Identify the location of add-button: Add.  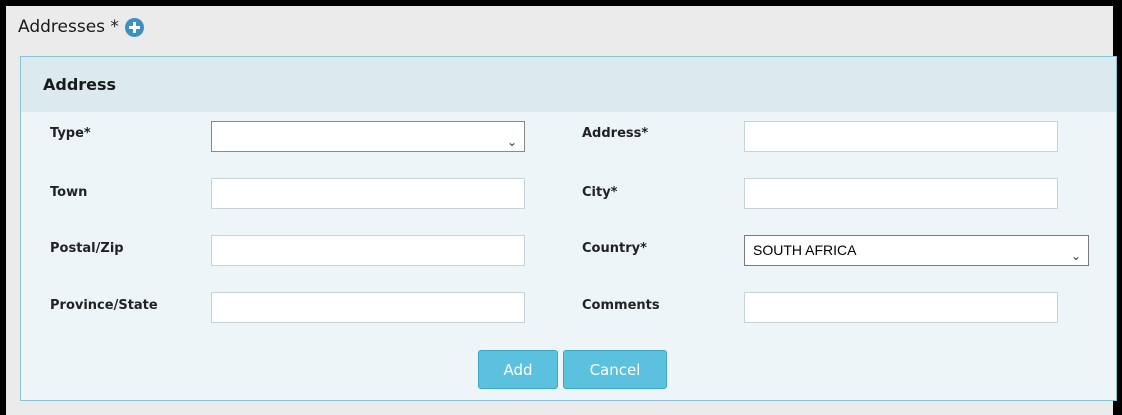
(518, 369).